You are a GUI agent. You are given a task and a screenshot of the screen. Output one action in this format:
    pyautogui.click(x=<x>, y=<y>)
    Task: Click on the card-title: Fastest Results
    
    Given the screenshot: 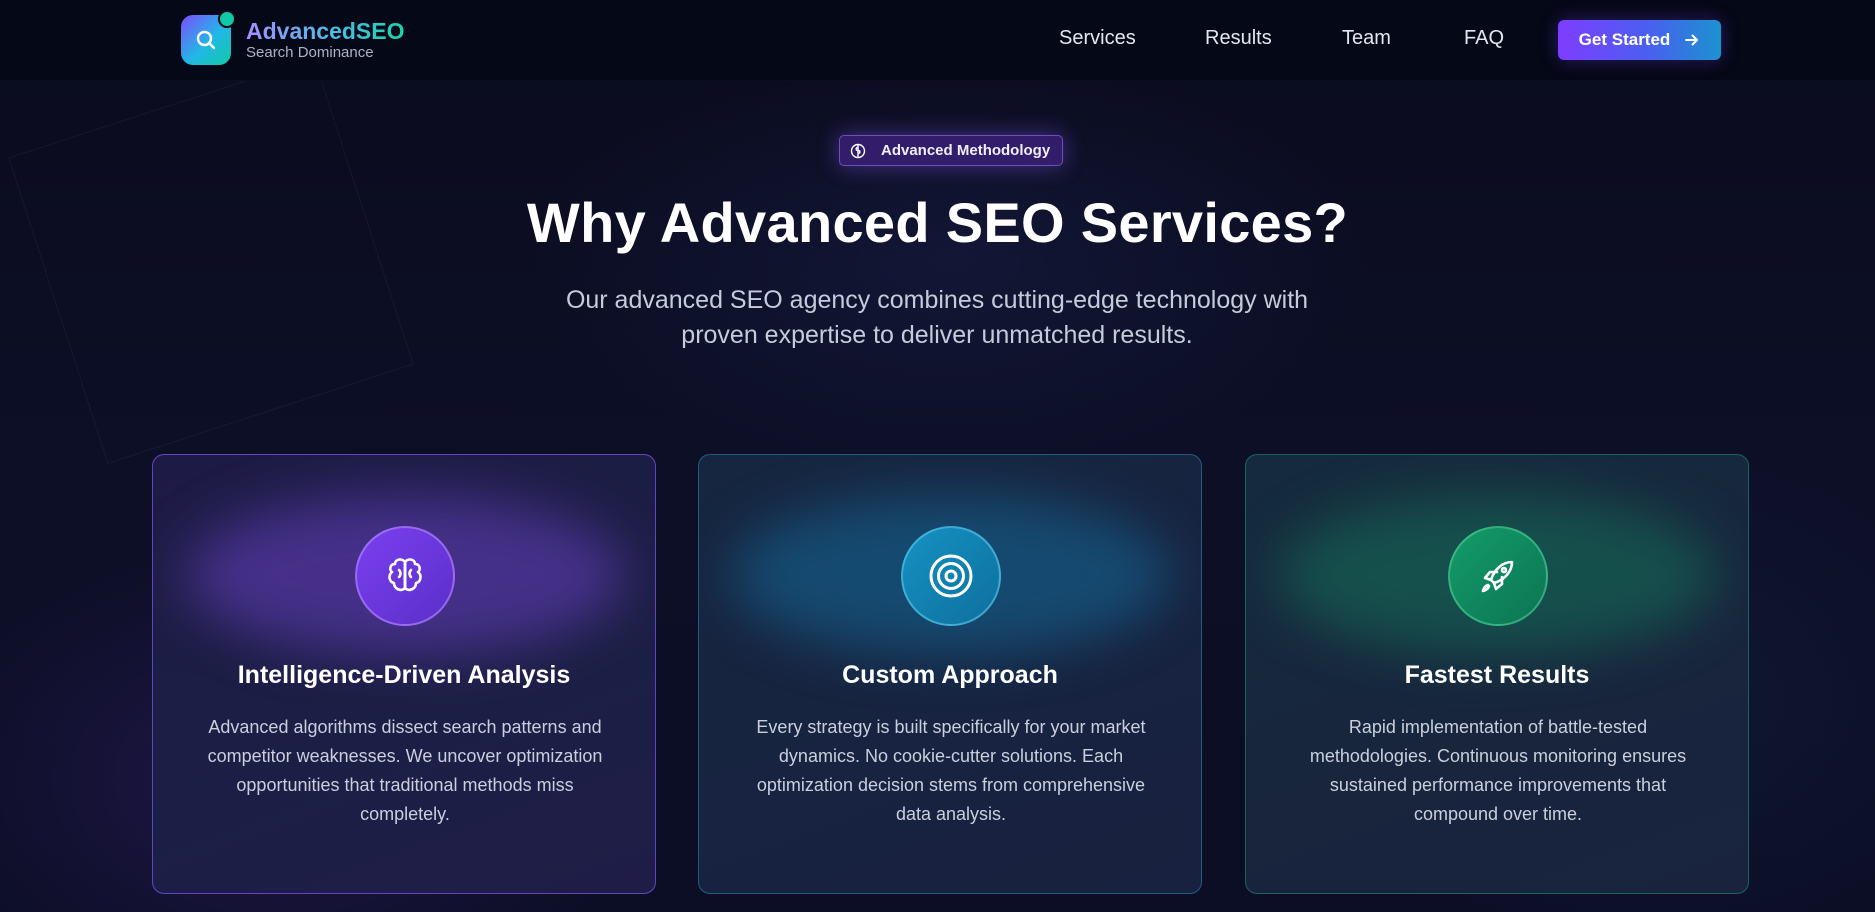 What is the action you would take?
    pyautogui.click(x=1497, y=675)
    